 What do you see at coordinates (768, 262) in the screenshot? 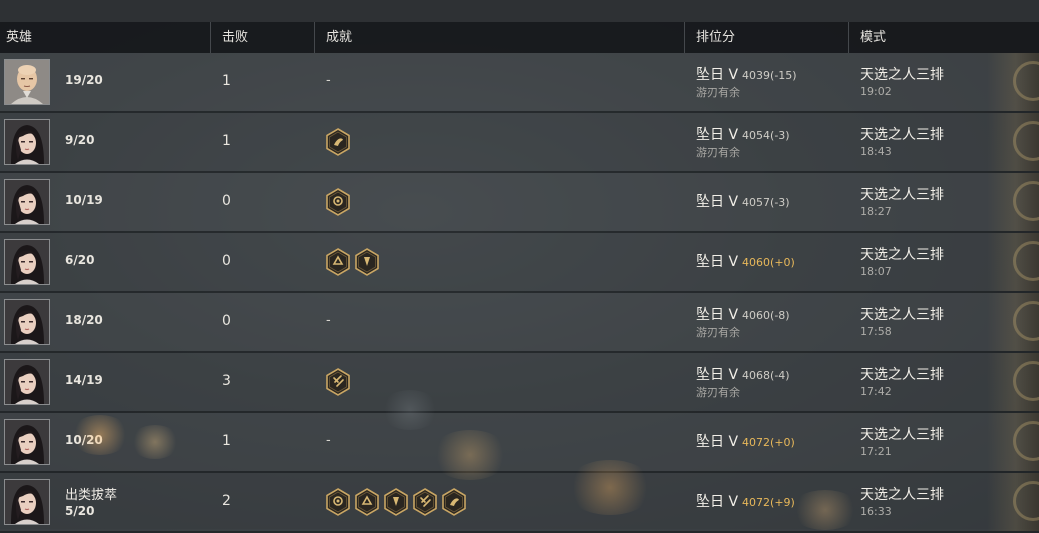
I see `rank-score: 4060(+0)` at bounding box center [768, 262].